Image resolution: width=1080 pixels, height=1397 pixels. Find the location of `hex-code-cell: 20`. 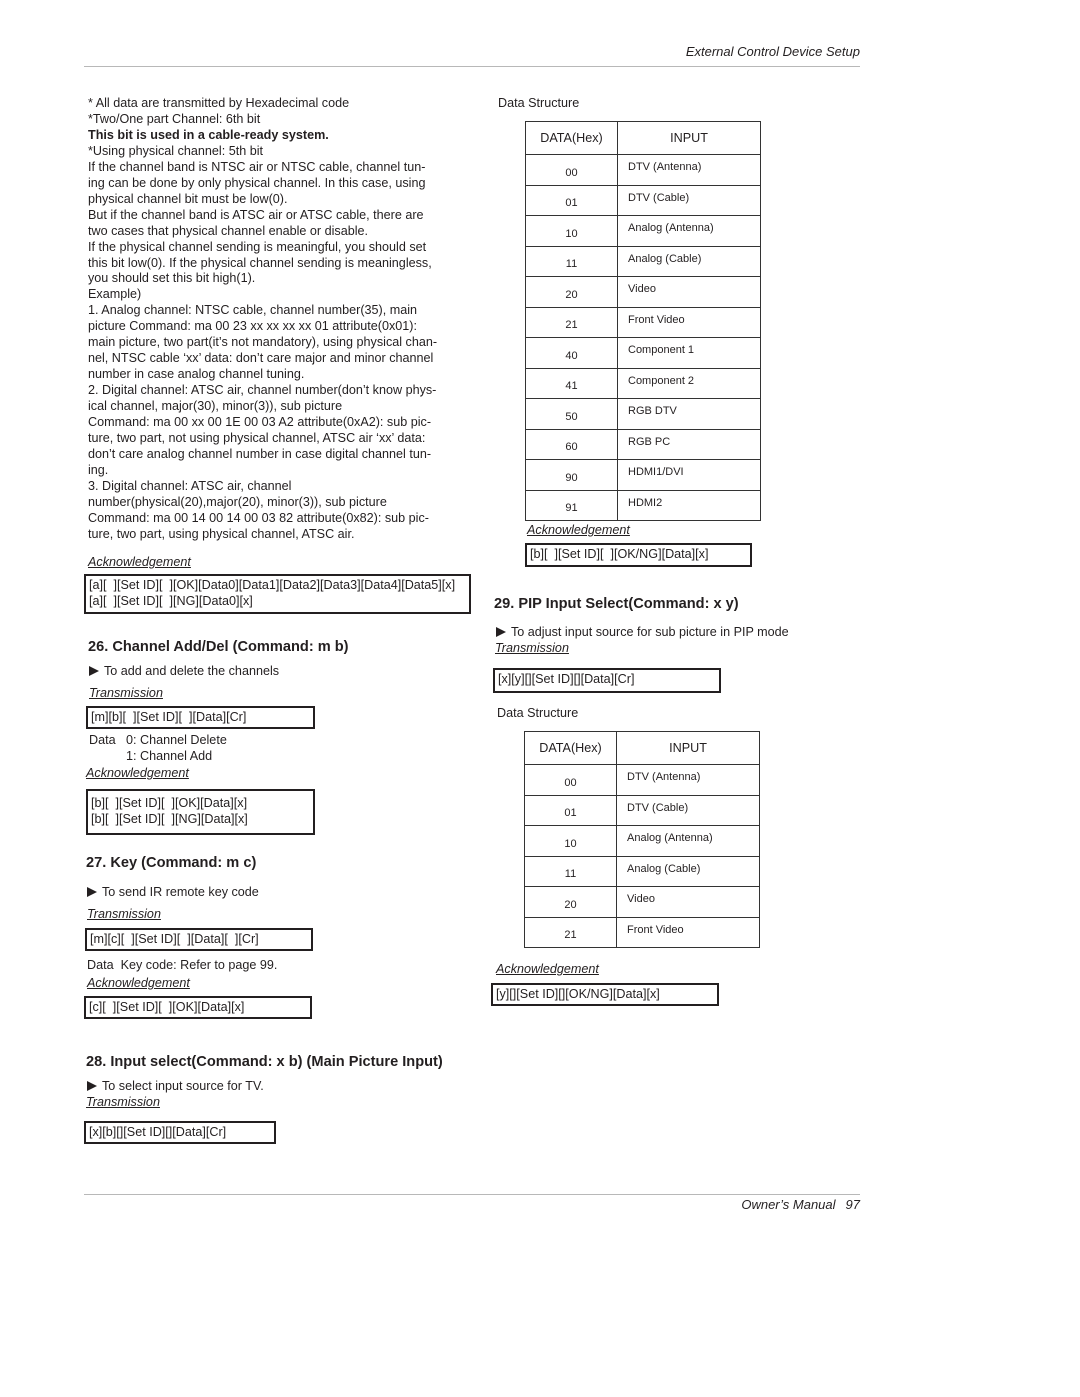

hex-code-cell: 20 is located at coordinates (571, 292).